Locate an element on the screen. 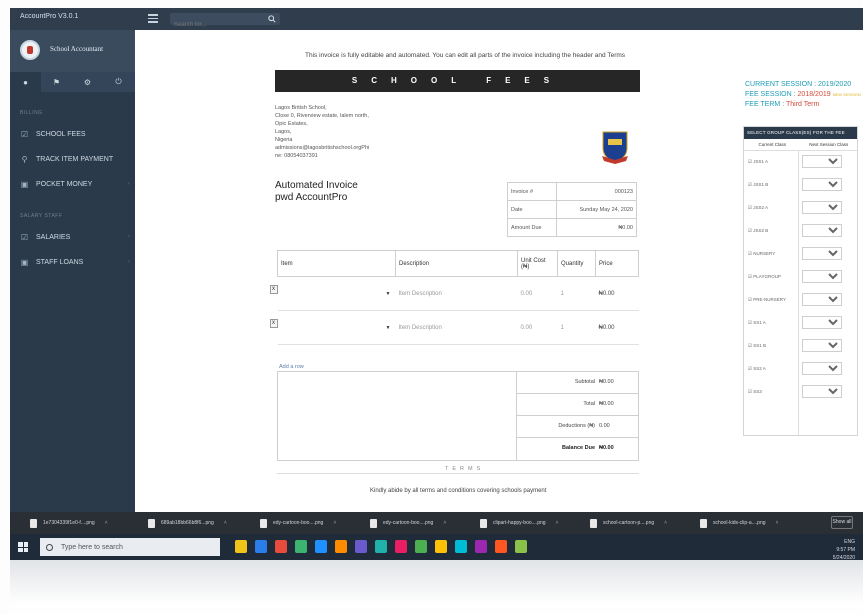 This screenshot has width=863, height=614. show-all-button: Show all is located at coordinates (842, 522).